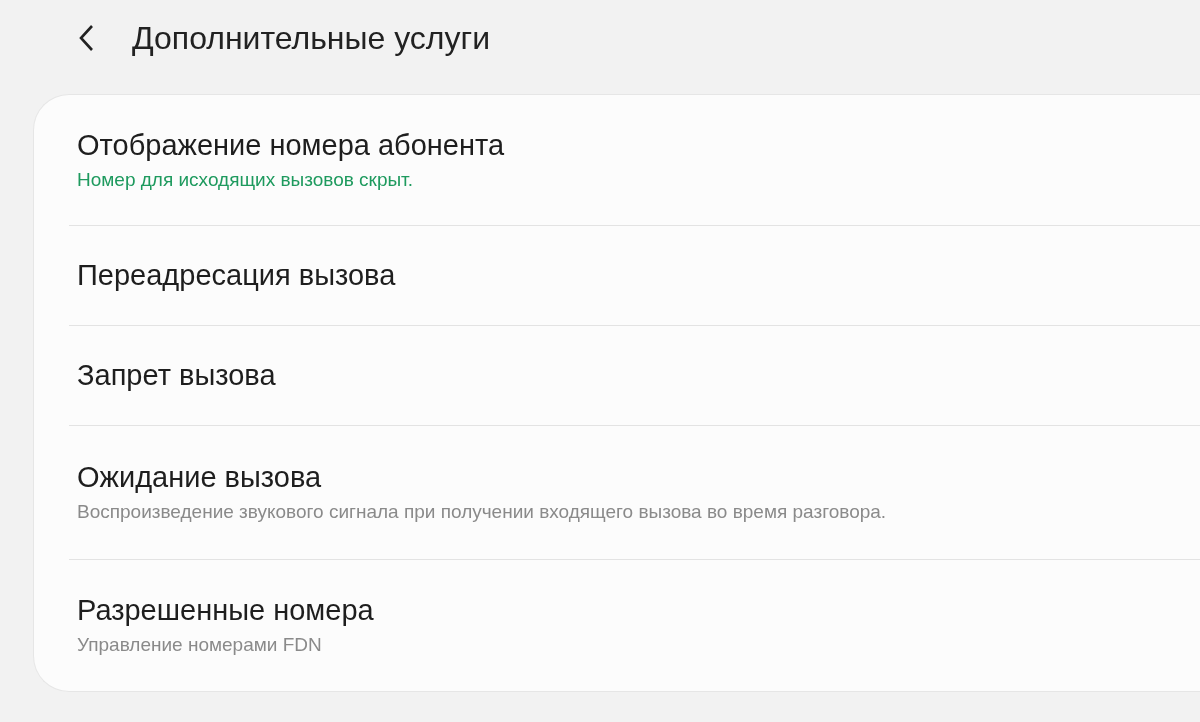  Describe the element at coordinates (634, 376) in the screenshot. I see `settings-item: Запрет вызова` at that location.